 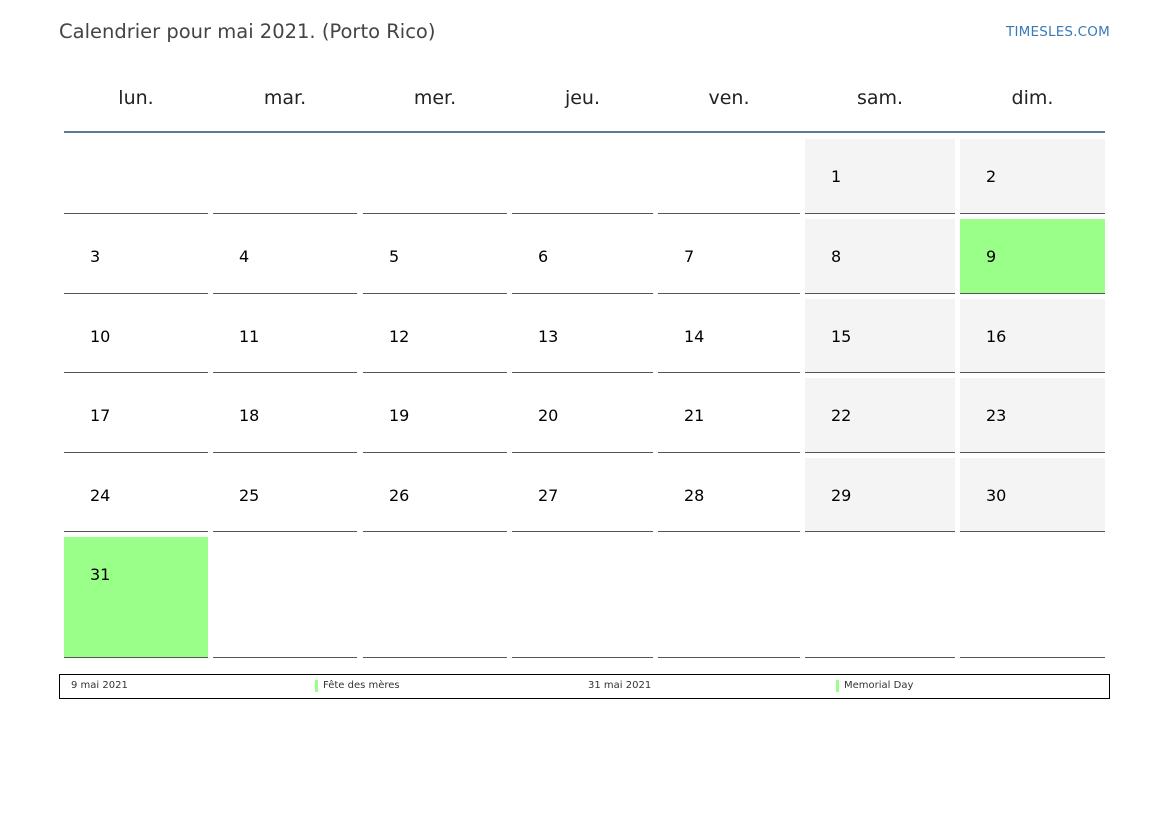 What do you see at coordinates (435, 336) in the screenshot?
I see `day-cell: 12` at bounding box center [435, 336].